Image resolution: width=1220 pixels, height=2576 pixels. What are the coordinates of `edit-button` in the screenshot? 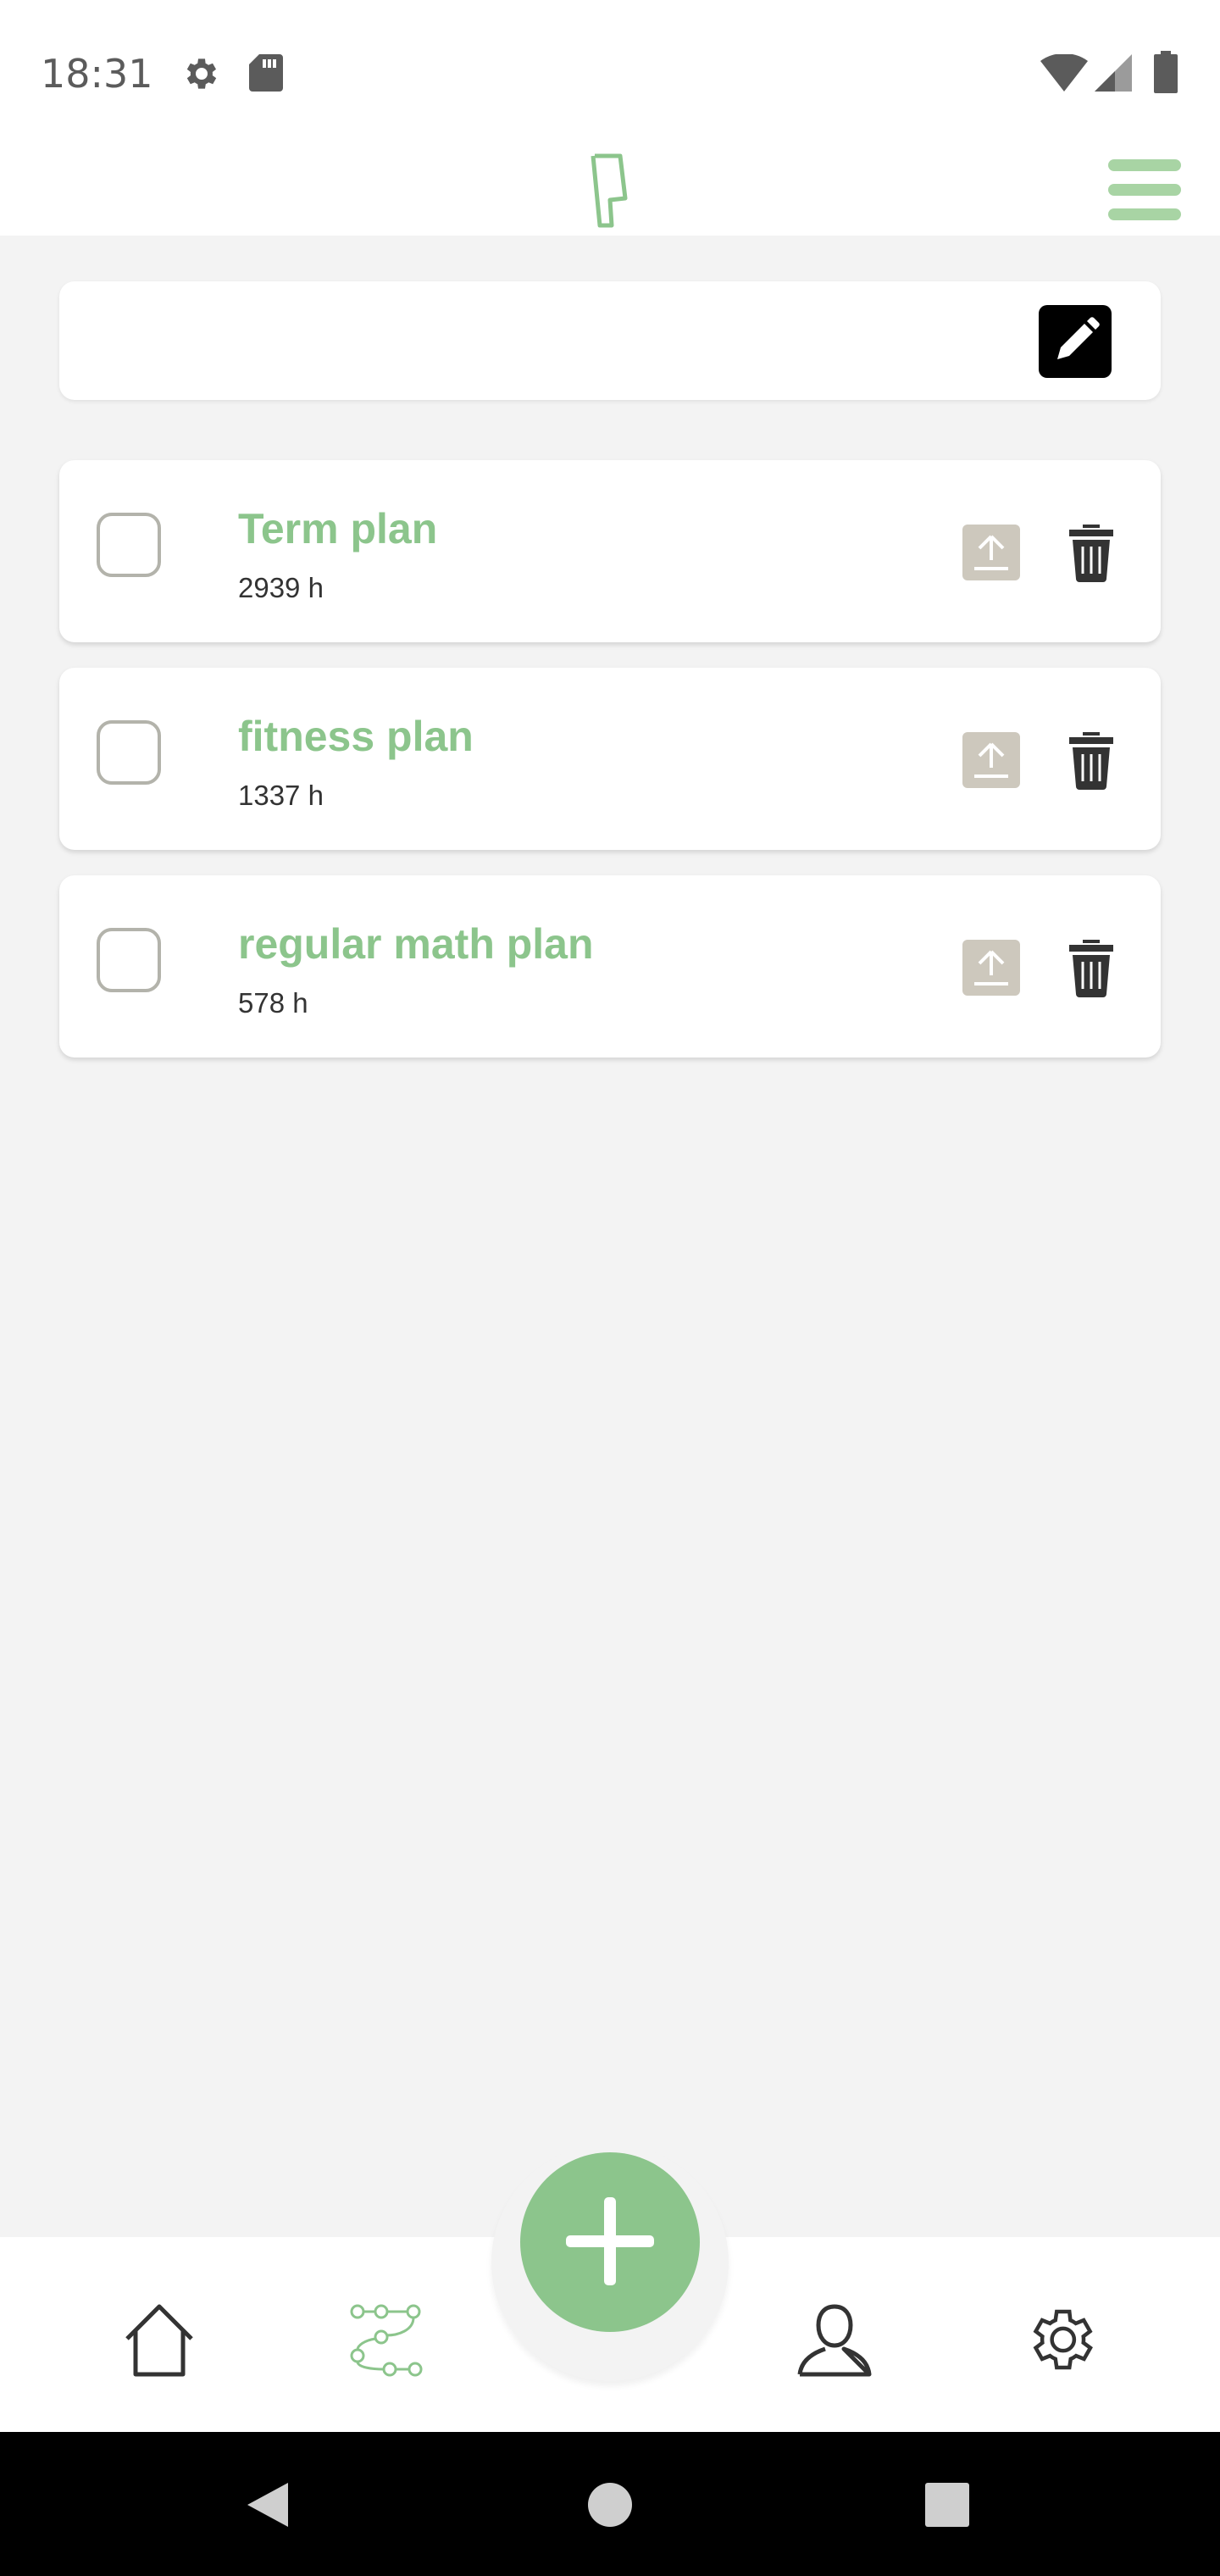 It's located at (1075, 341).